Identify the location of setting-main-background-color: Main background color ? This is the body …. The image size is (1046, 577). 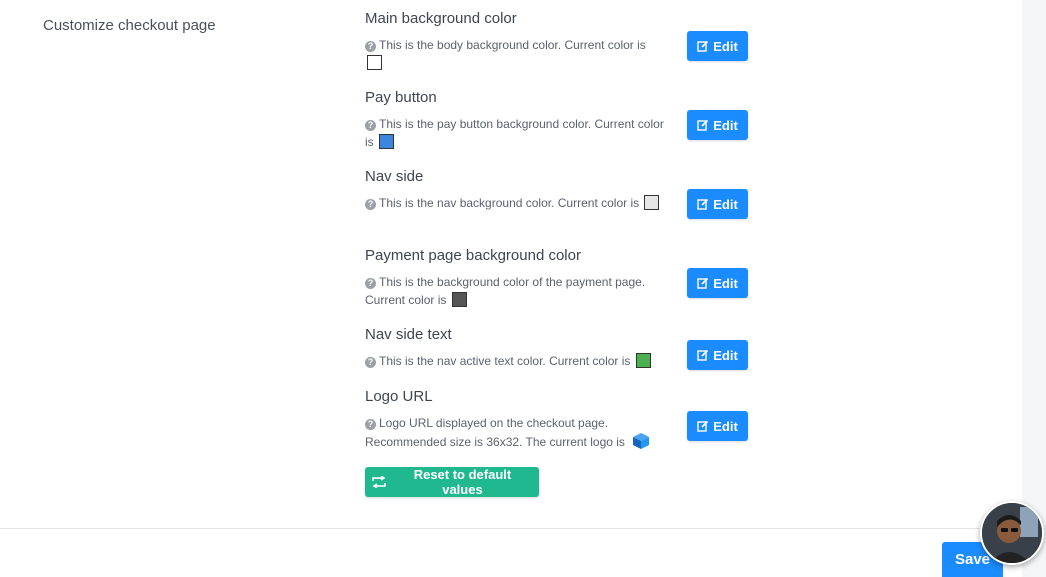
(575, 40).